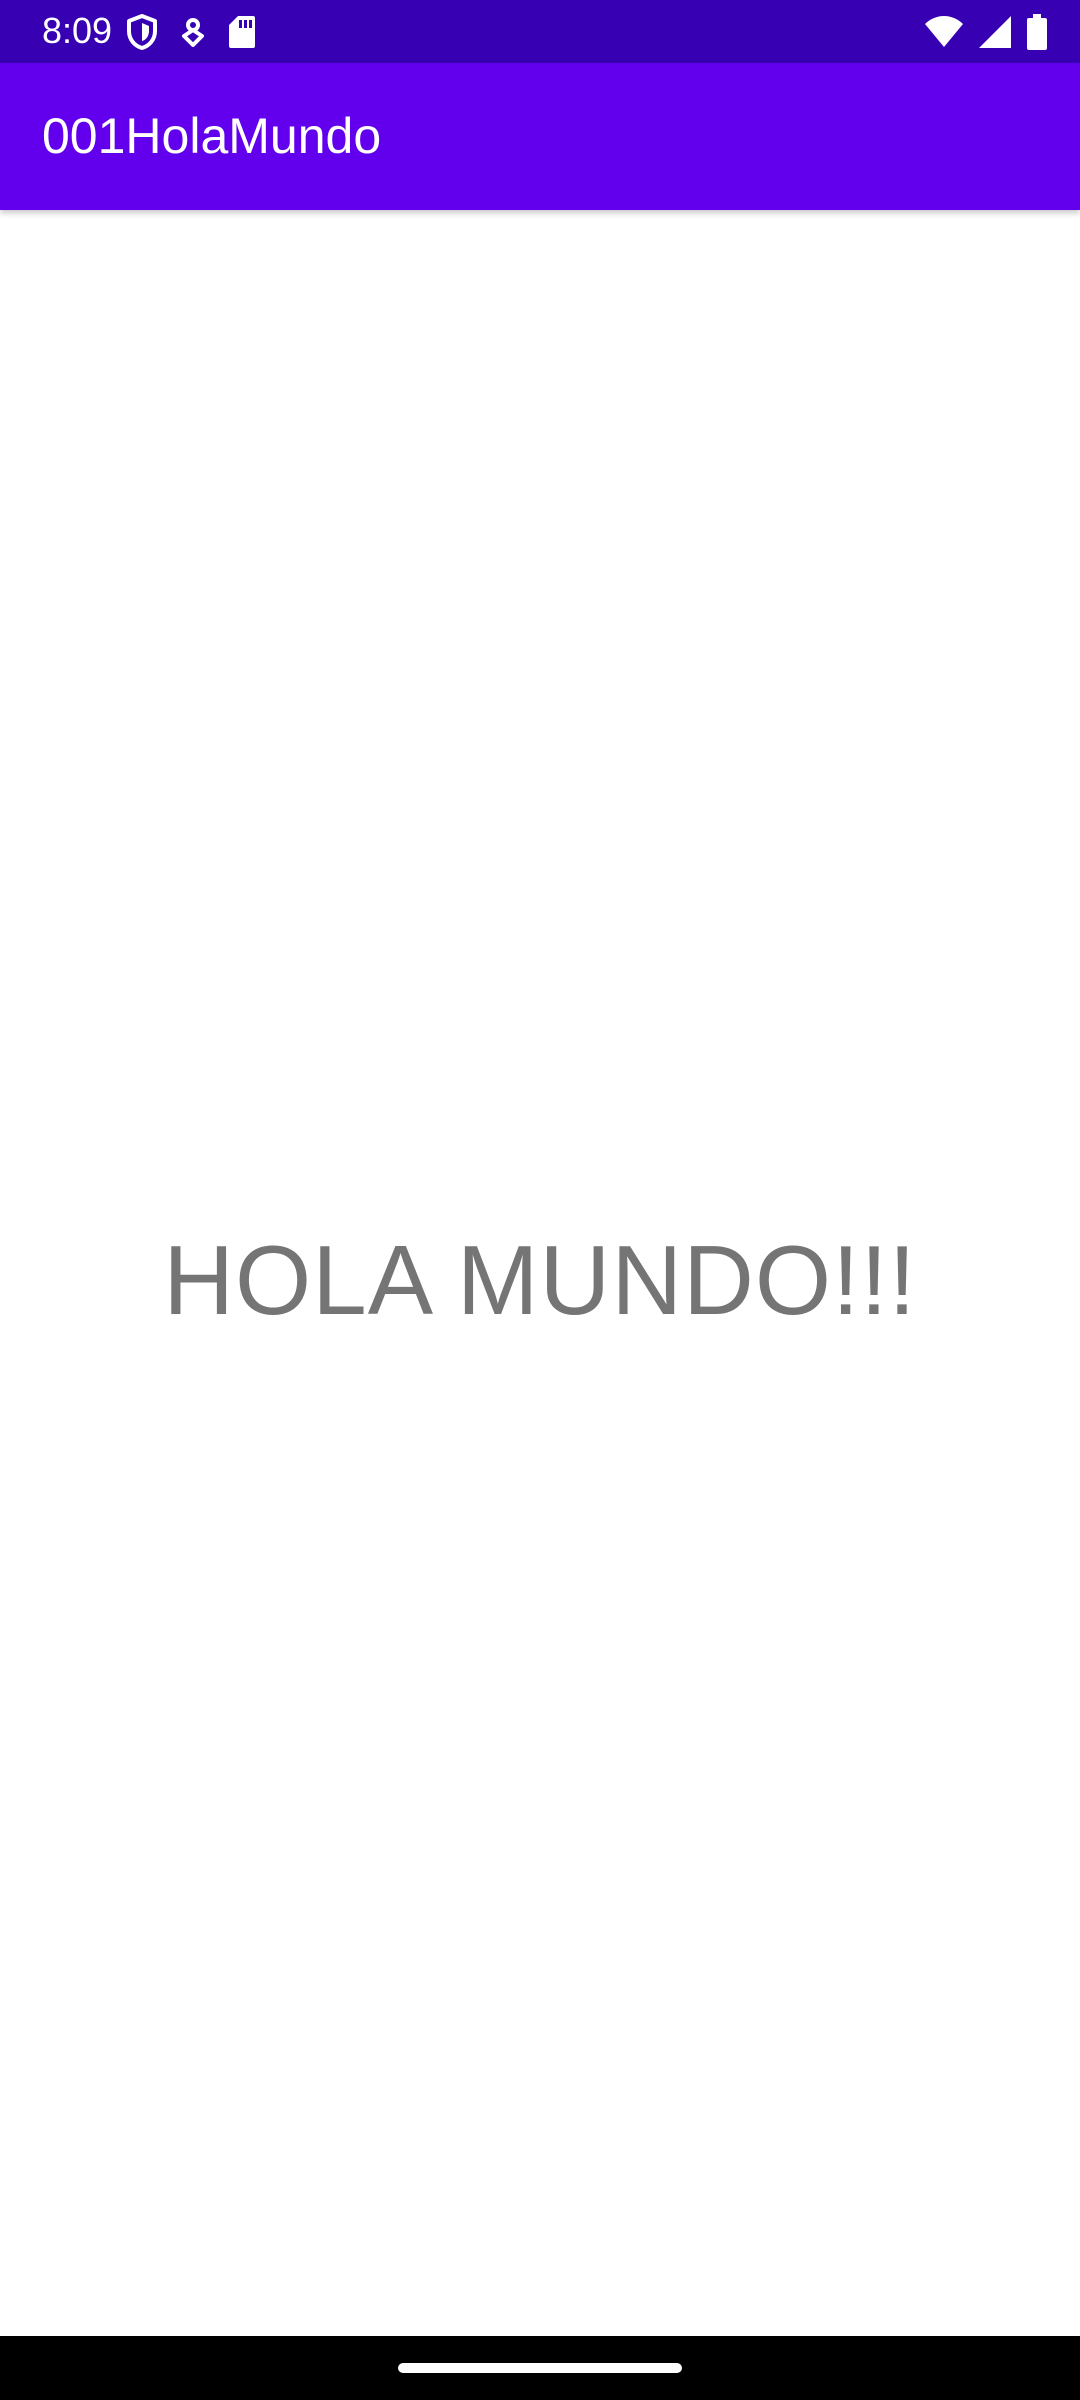  What do you see at coordinates (142, 32) in the screenshot?
I see `shield-icon` at bounding box center [142, 32].